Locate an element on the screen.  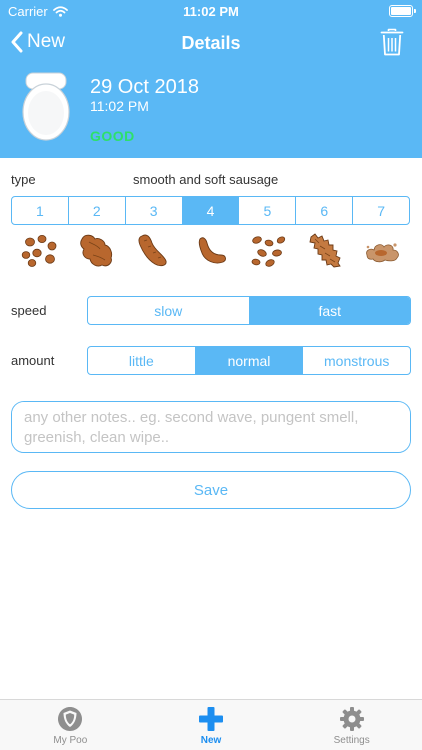
type-6-icon is located at coordinates (324, 250).